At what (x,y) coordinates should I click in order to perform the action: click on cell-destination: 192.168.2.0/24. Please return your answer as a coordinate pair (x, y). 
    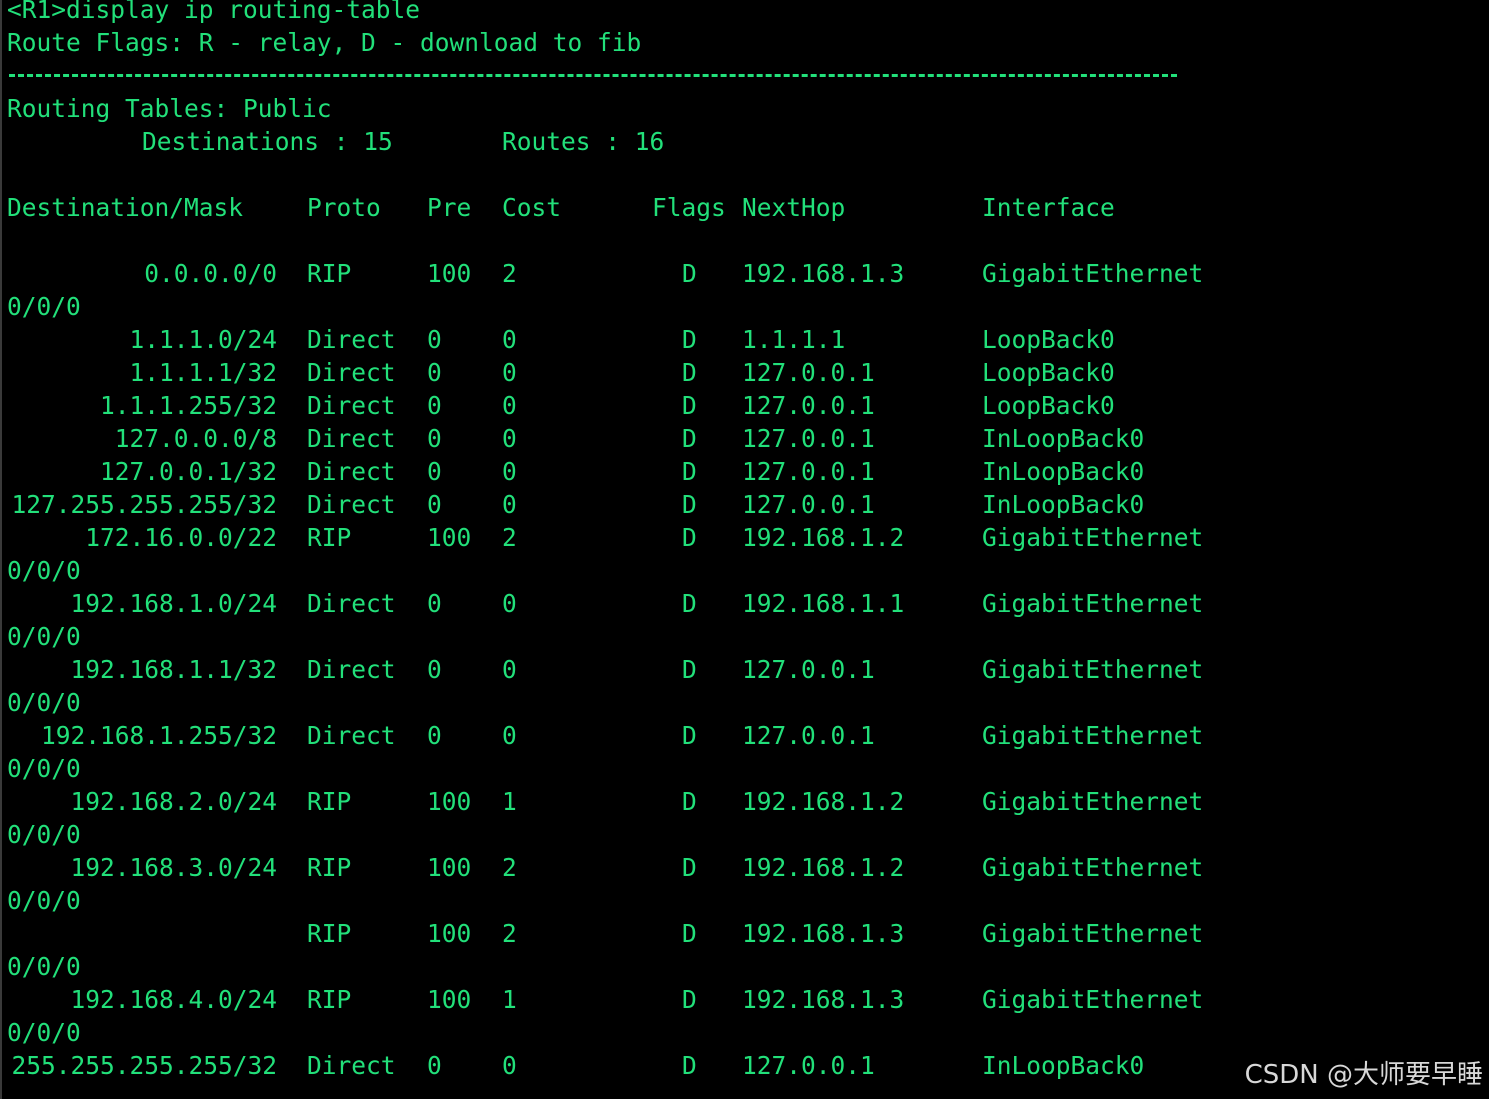
    Looking at the image, I should click on (173, 801).